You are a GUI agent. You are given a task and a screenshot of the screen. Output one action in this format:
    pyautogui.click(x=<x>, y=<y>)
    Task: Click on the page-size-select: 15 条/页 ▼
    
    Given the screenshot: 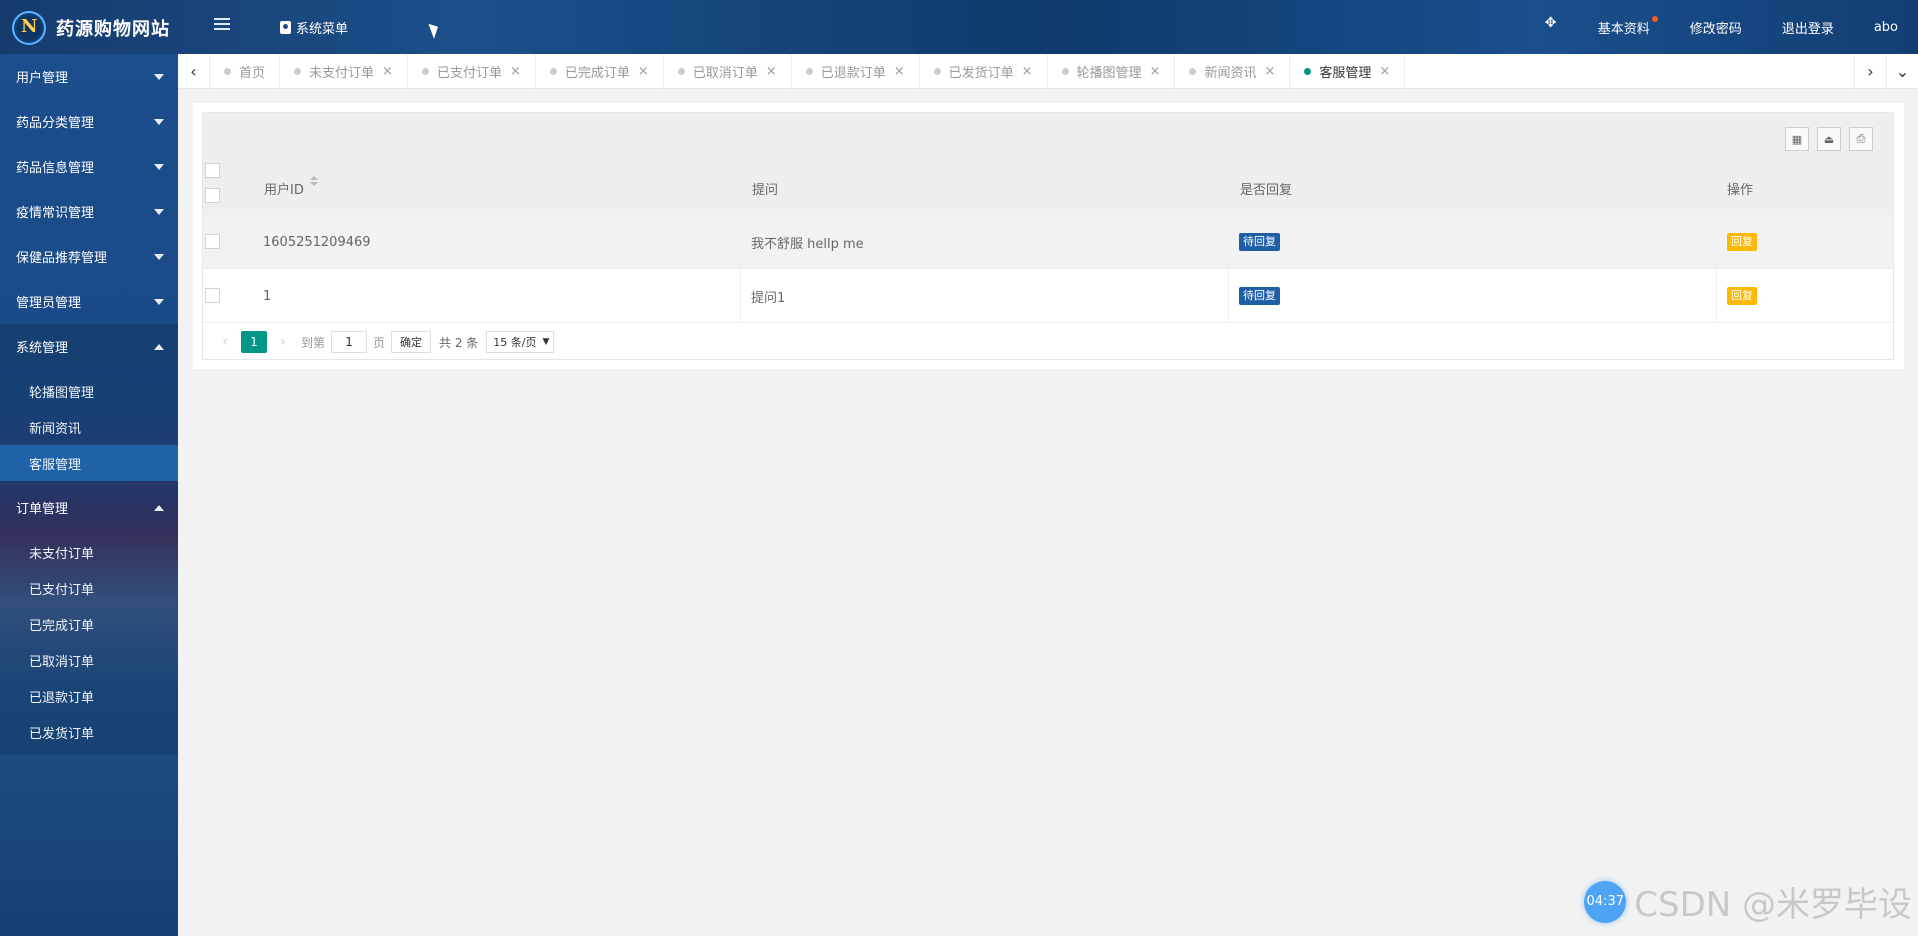 What is the action you would take?
    pyautogui.click(x=520, y=342)
    